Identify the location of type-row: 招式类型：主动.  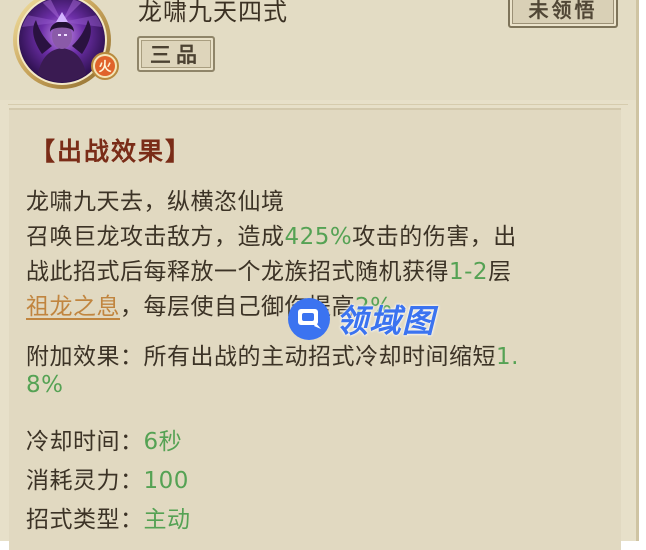
(108, 517).